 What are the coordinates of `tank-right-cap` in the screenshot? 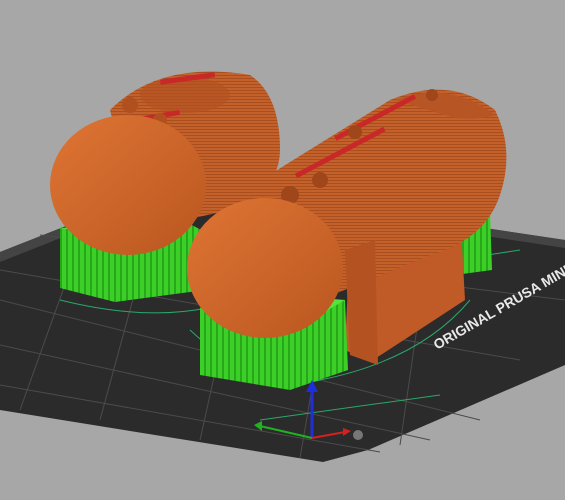 It's located at (265, 268).